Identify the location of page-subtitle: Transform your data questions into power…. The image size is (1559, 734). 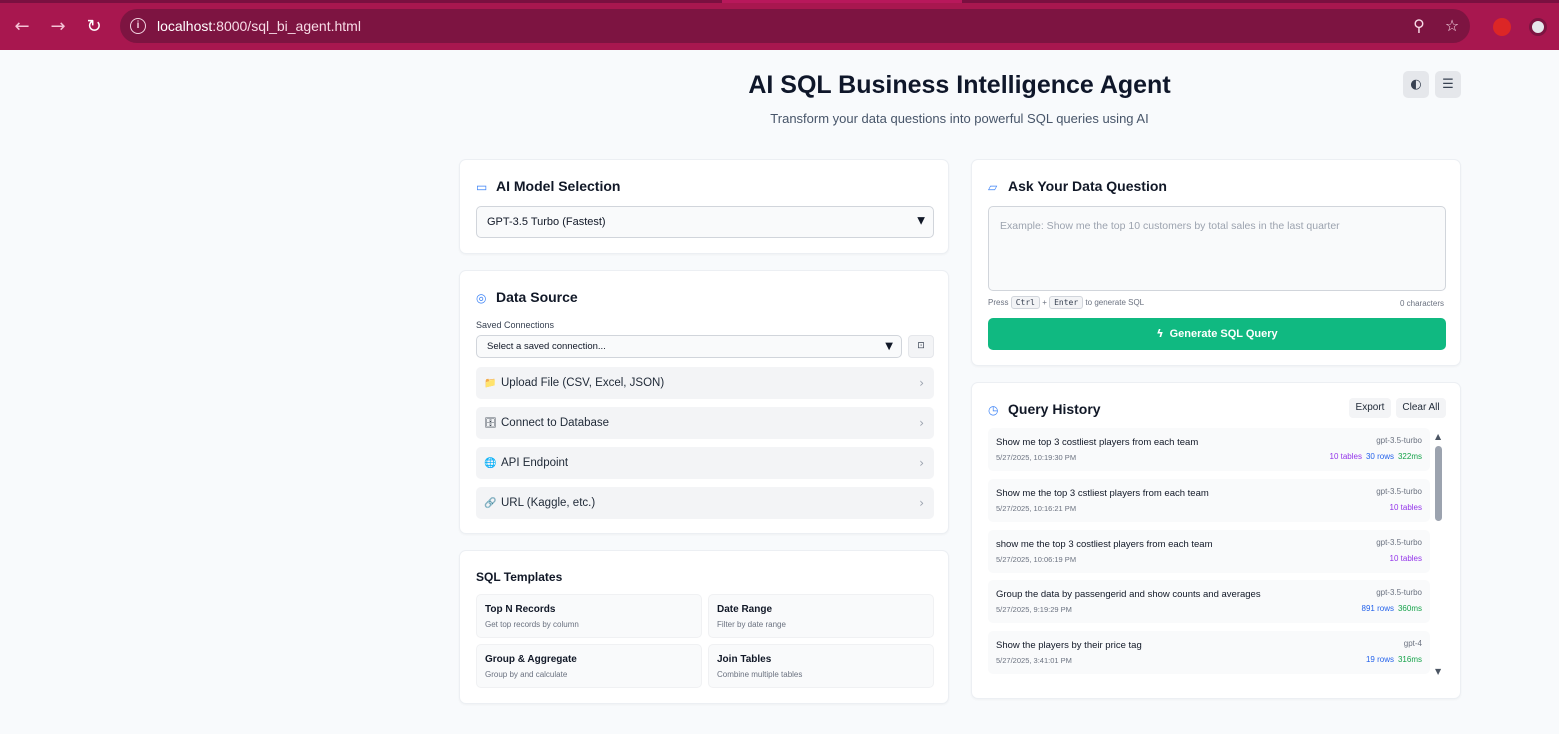
(959, 118).